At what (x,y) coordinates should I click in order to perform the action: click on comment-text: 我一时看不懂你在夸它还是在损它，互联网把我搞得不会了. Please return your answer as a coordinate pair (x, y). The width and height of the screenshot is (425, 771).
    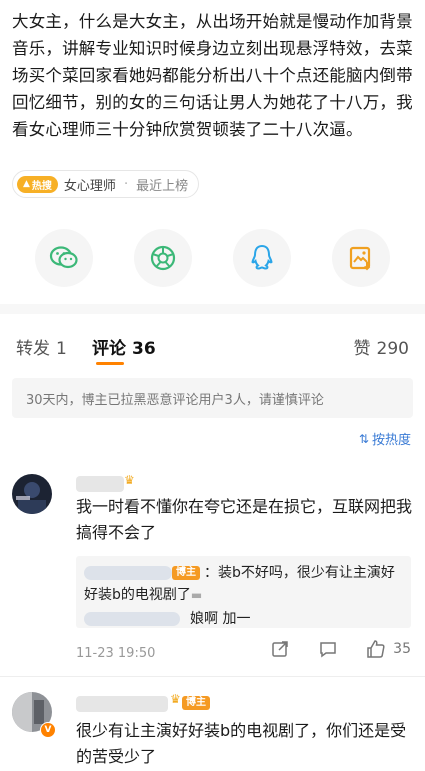
    Looking at the image, I should click on (244, 519).